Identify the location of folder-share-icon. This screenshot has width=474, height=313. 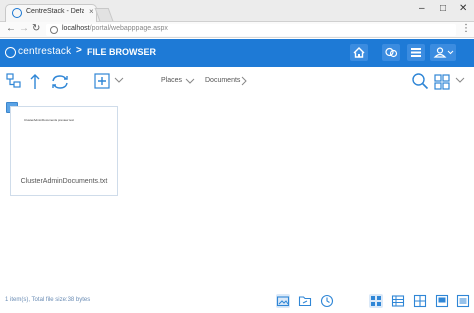
(305, 301).